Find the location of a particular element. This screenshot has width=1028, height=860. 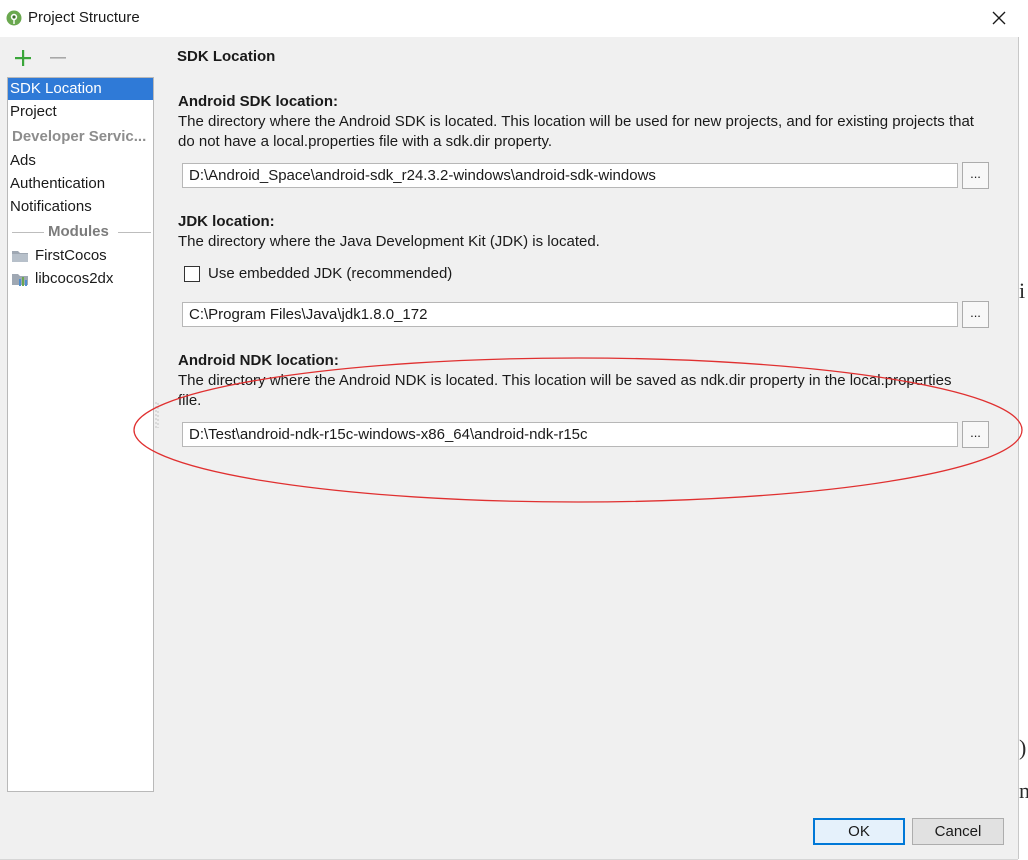

android-studio-icon is located at coordinates (14, 18).